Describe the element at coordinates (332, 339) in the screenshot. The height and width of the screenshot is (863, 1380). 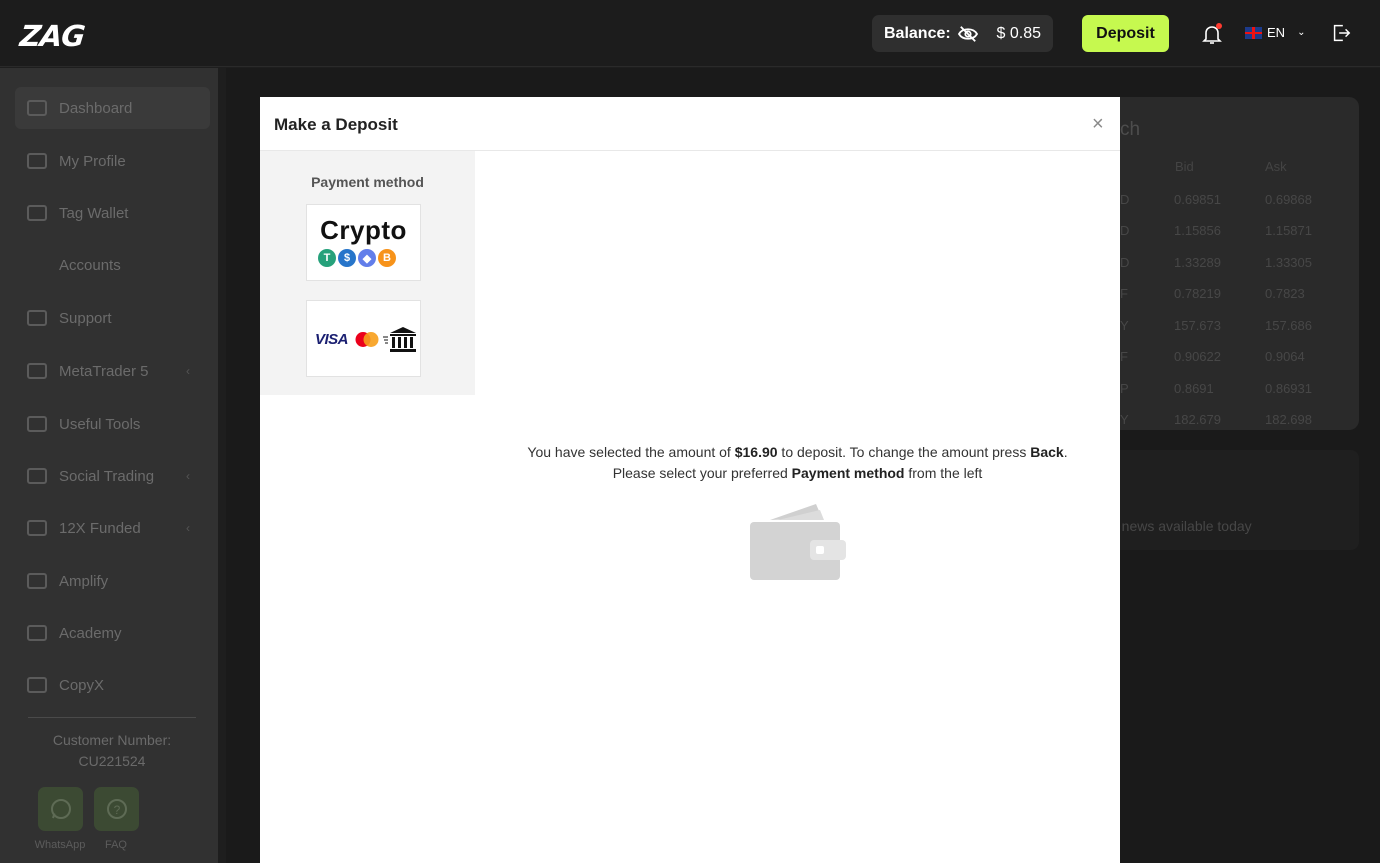
I see `visa-icon: VISA` at that location.